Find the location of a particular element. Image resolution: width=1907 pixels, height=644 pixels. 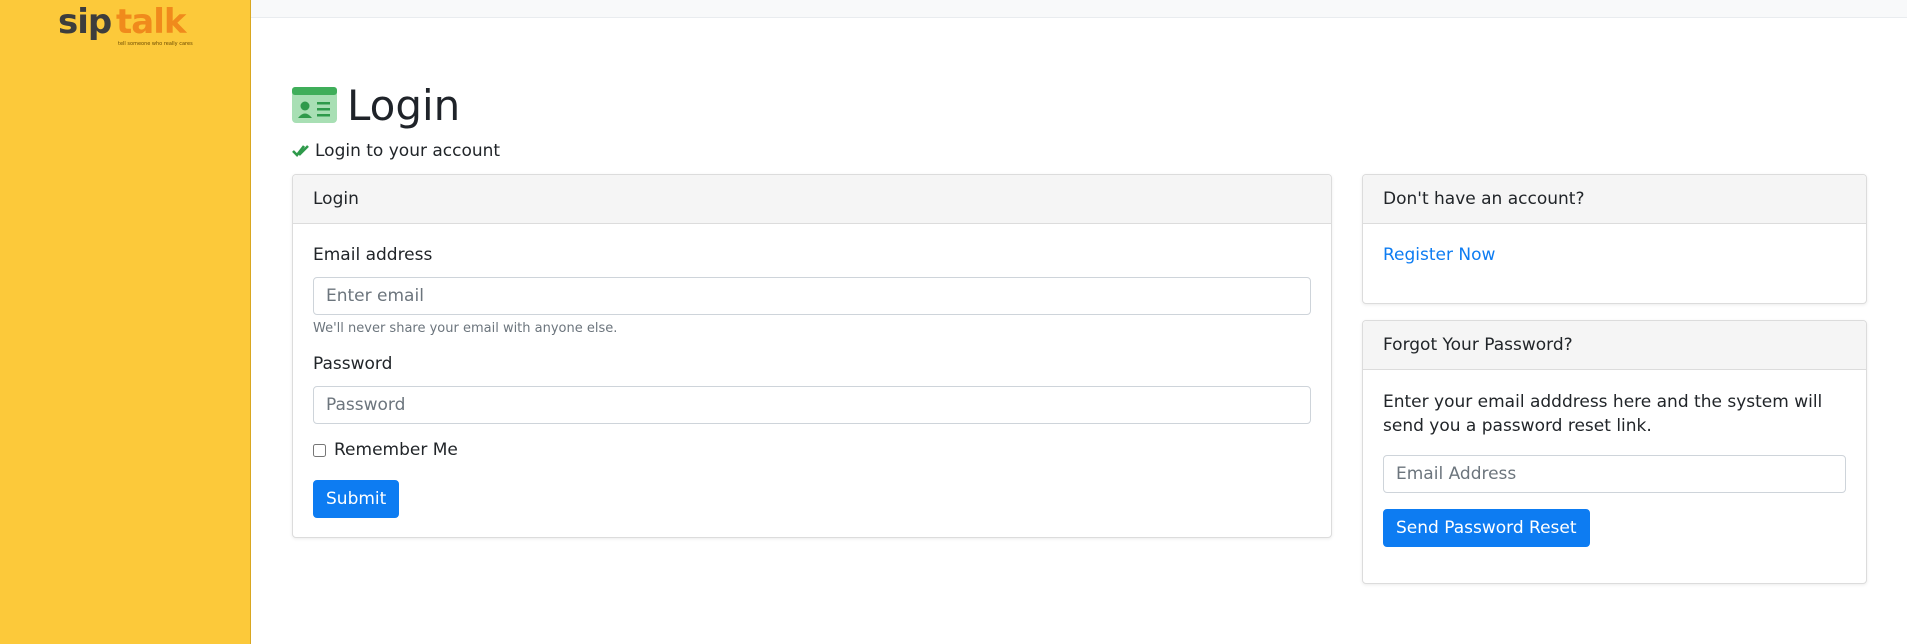

submit-button: Submit is located at coordinates (356, 499).